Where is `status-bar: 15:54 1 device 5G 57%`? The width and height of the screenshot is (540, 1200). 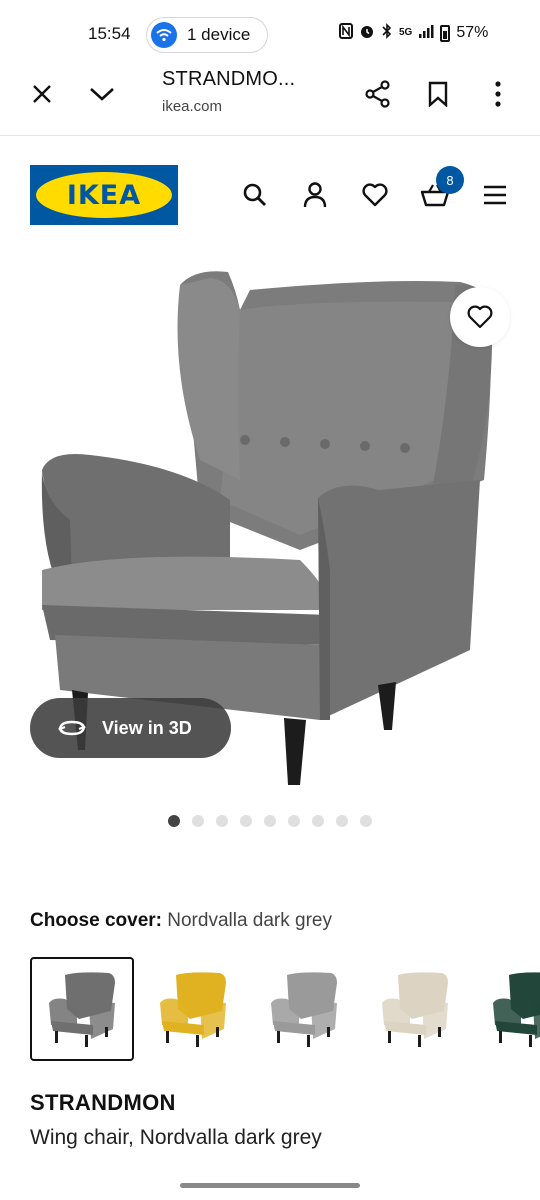 status-bar: 15:54 1 device 5G 57% is located at coordinates (270, 31).